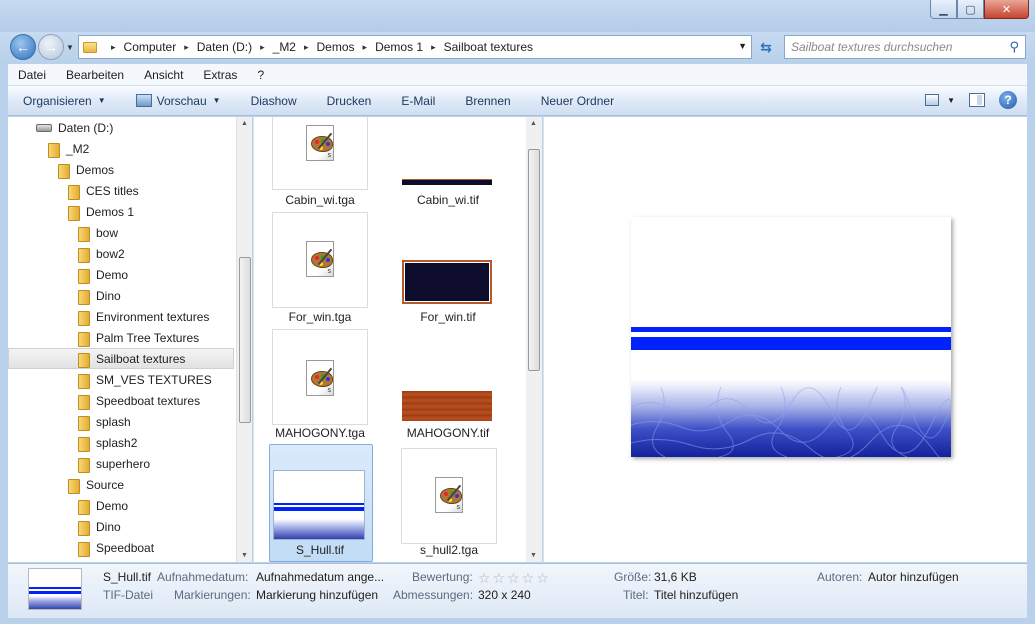 This screenshot has width=1035, height=624. What do you see at coordinates (320, 200) in the screenshot?
I see `file-label: Cabin_wi.tga` at bounding box center [320, 200].